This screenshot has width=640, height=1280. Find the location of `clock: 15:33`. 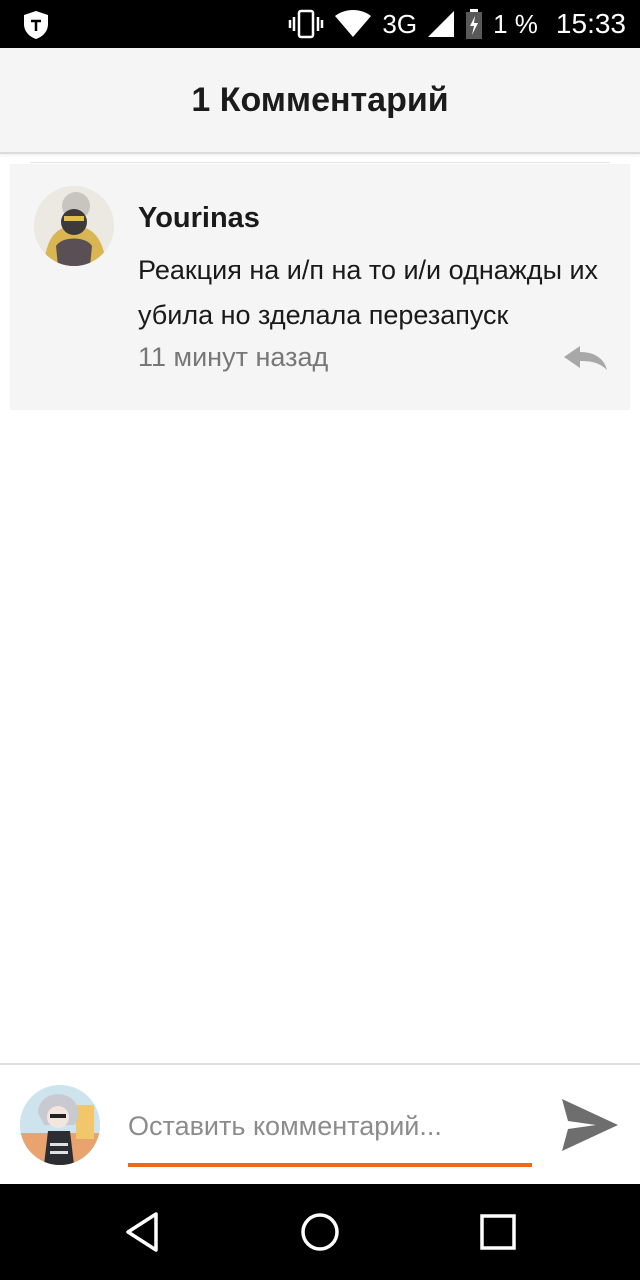

clock: 15:33 is located at coordinates (590, 23).